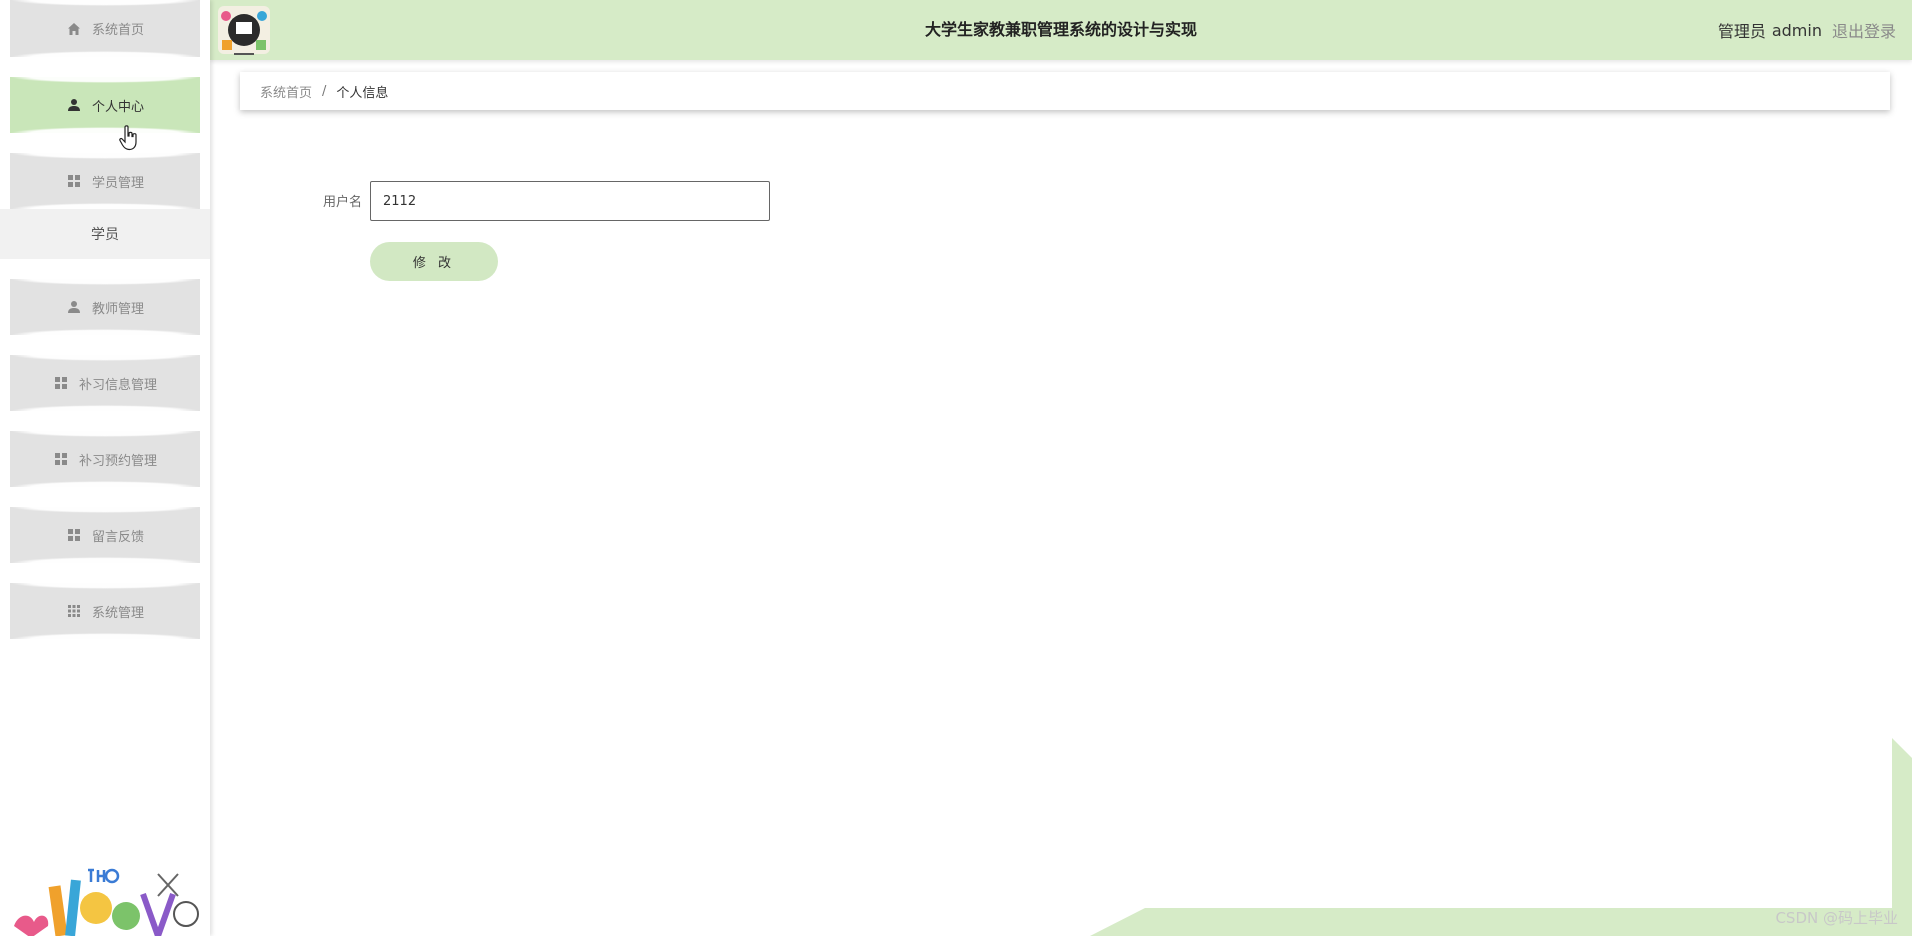 The width and height of the screenshot is (1912, 936). Describe the element at coordinates (74, 611) in the screenshot. I see `apps-icon` at that location.